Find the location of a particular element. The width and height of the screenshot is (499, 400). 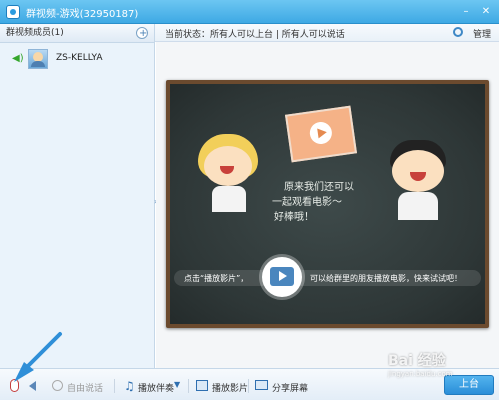

hint-right-text: 可以给群里的朋友播放电影，快来试试吧！ is located at coordinates (386, 278).